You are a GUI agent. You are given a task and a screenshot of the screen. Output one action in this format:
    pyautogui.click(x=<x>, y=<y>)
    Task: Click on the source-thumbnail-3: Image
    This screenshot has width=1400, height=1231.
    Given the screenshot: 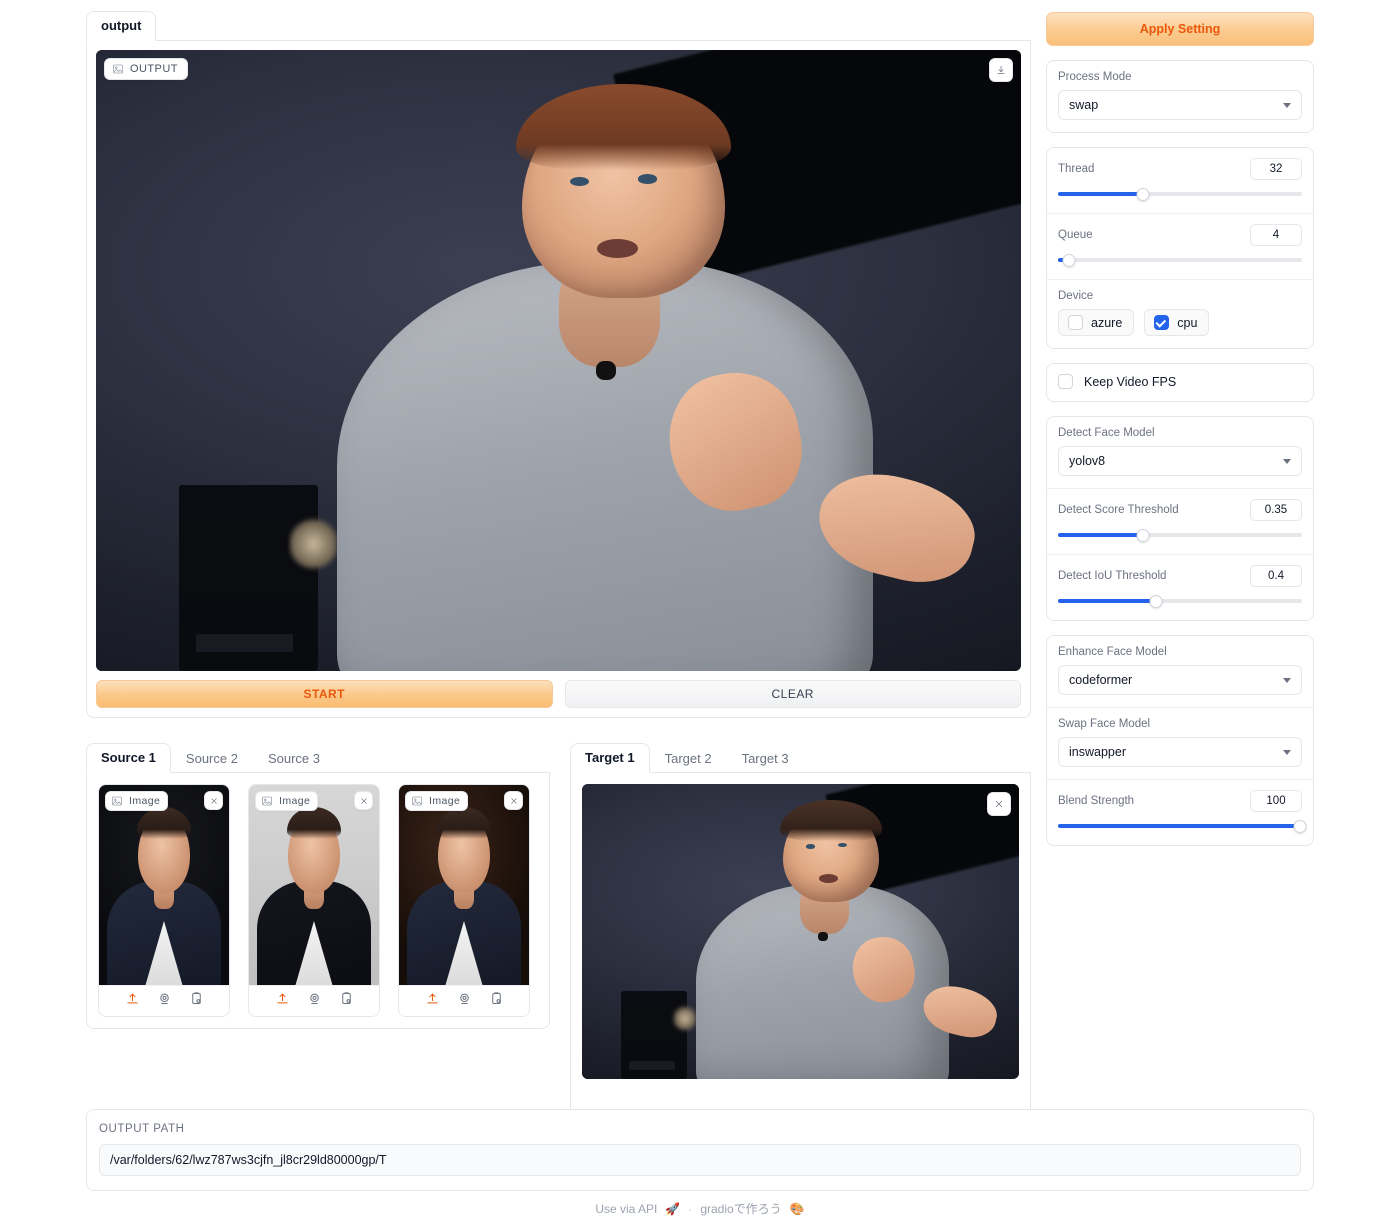 What is the action you would take?
    pyautogui.click(x=464, y=900)
    